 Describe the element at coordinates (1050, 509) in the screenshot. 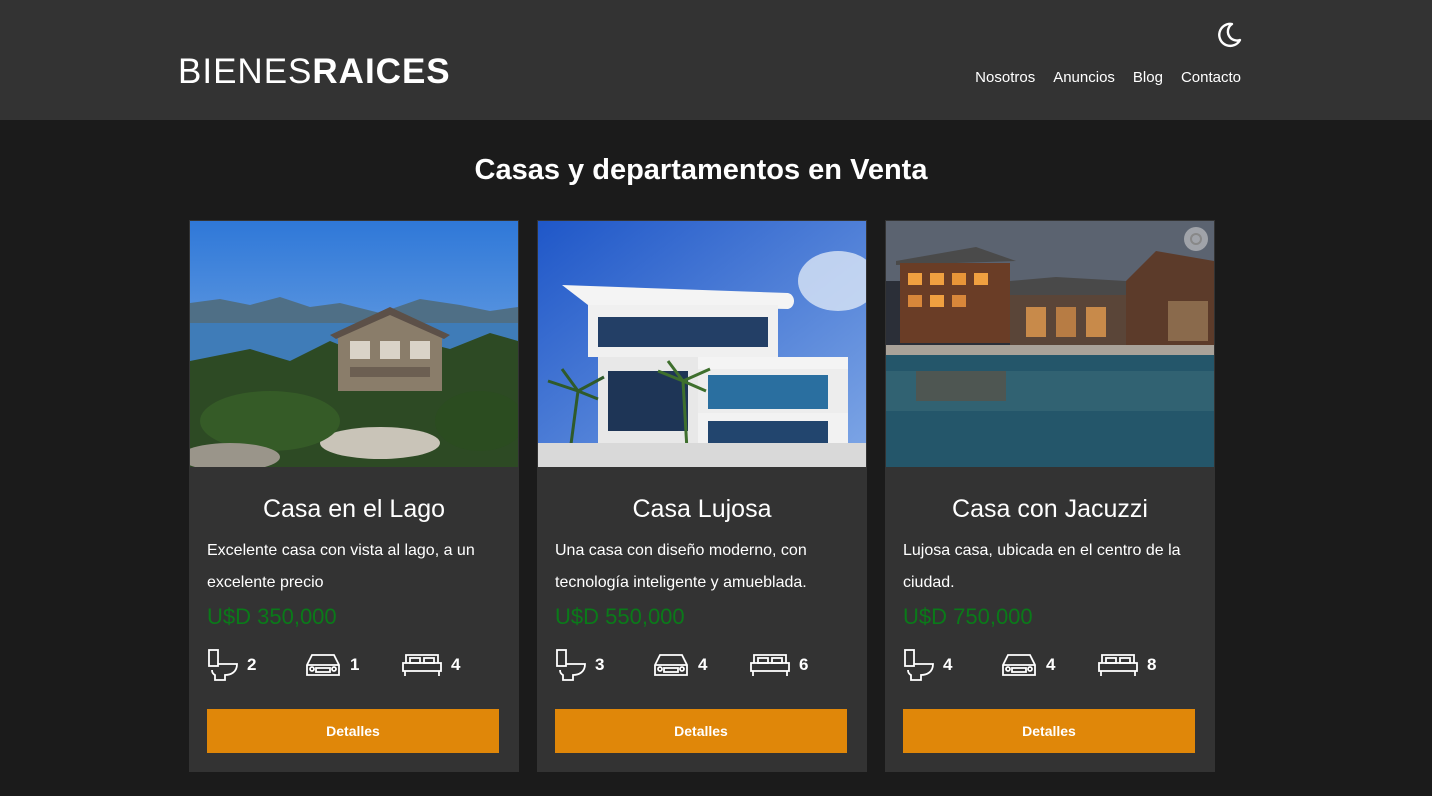

I see `card-title: Casa con Jacuzzi` at that location.